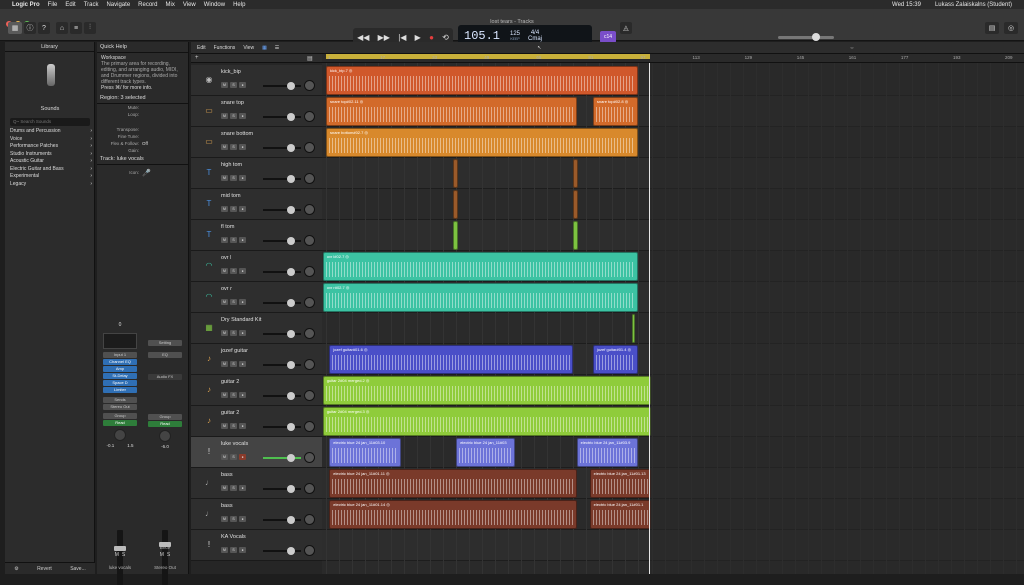  What do you see at coordinates (539, 48) in the screenshot?
I see `pointer-tool-icon: ↖` at bounding box center [539, 48].